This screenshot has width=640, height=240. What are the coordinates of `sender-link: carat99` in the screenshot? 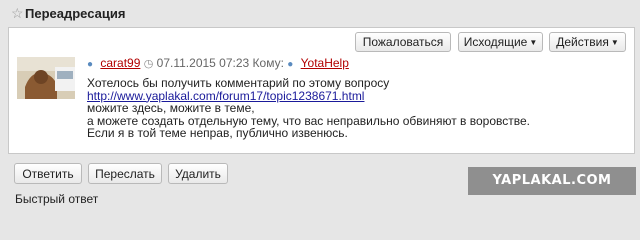 It's located at (120, 63).